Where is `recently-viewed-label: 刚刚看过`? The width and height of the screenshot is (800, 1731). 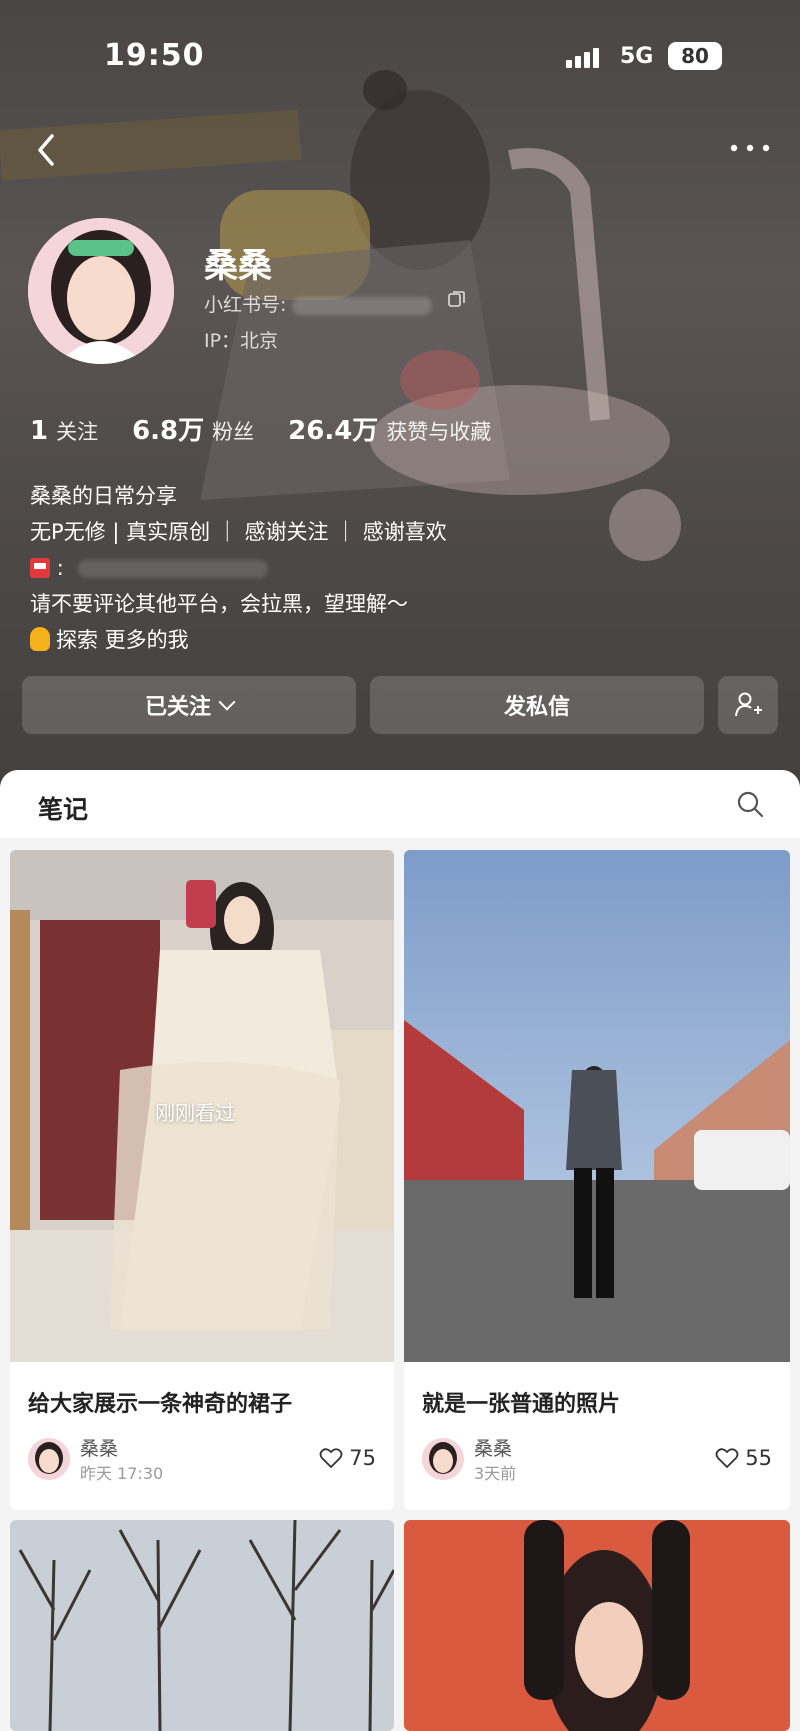 recently-viewed-label: 刚刚看过 is located at coordinates (195, 1113).